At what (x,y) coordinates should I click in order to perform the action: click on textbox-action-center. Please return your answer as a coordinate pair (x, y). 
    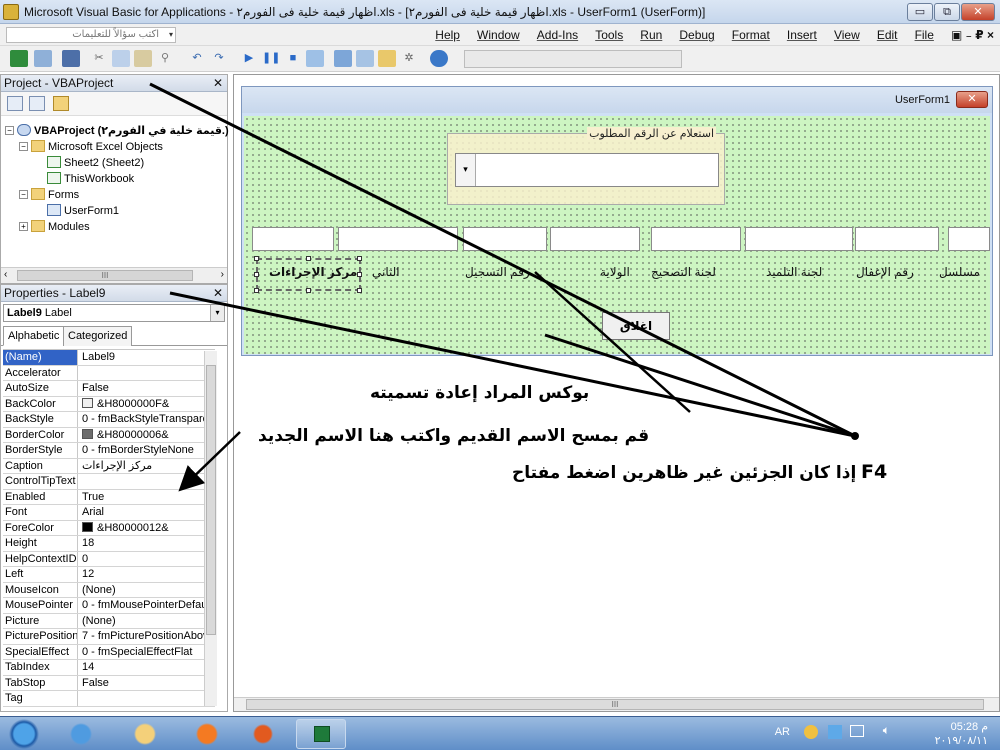
    Looking at the image, I should click on (293, 239).